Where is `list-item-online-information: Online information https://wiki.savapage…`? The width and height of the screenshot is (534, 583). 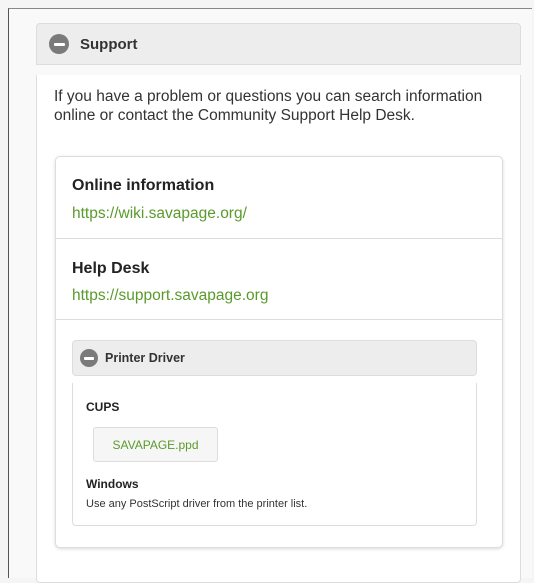
list-item-online-information: Online information https://wiki.savapage… is located at coordinates (279, 198).